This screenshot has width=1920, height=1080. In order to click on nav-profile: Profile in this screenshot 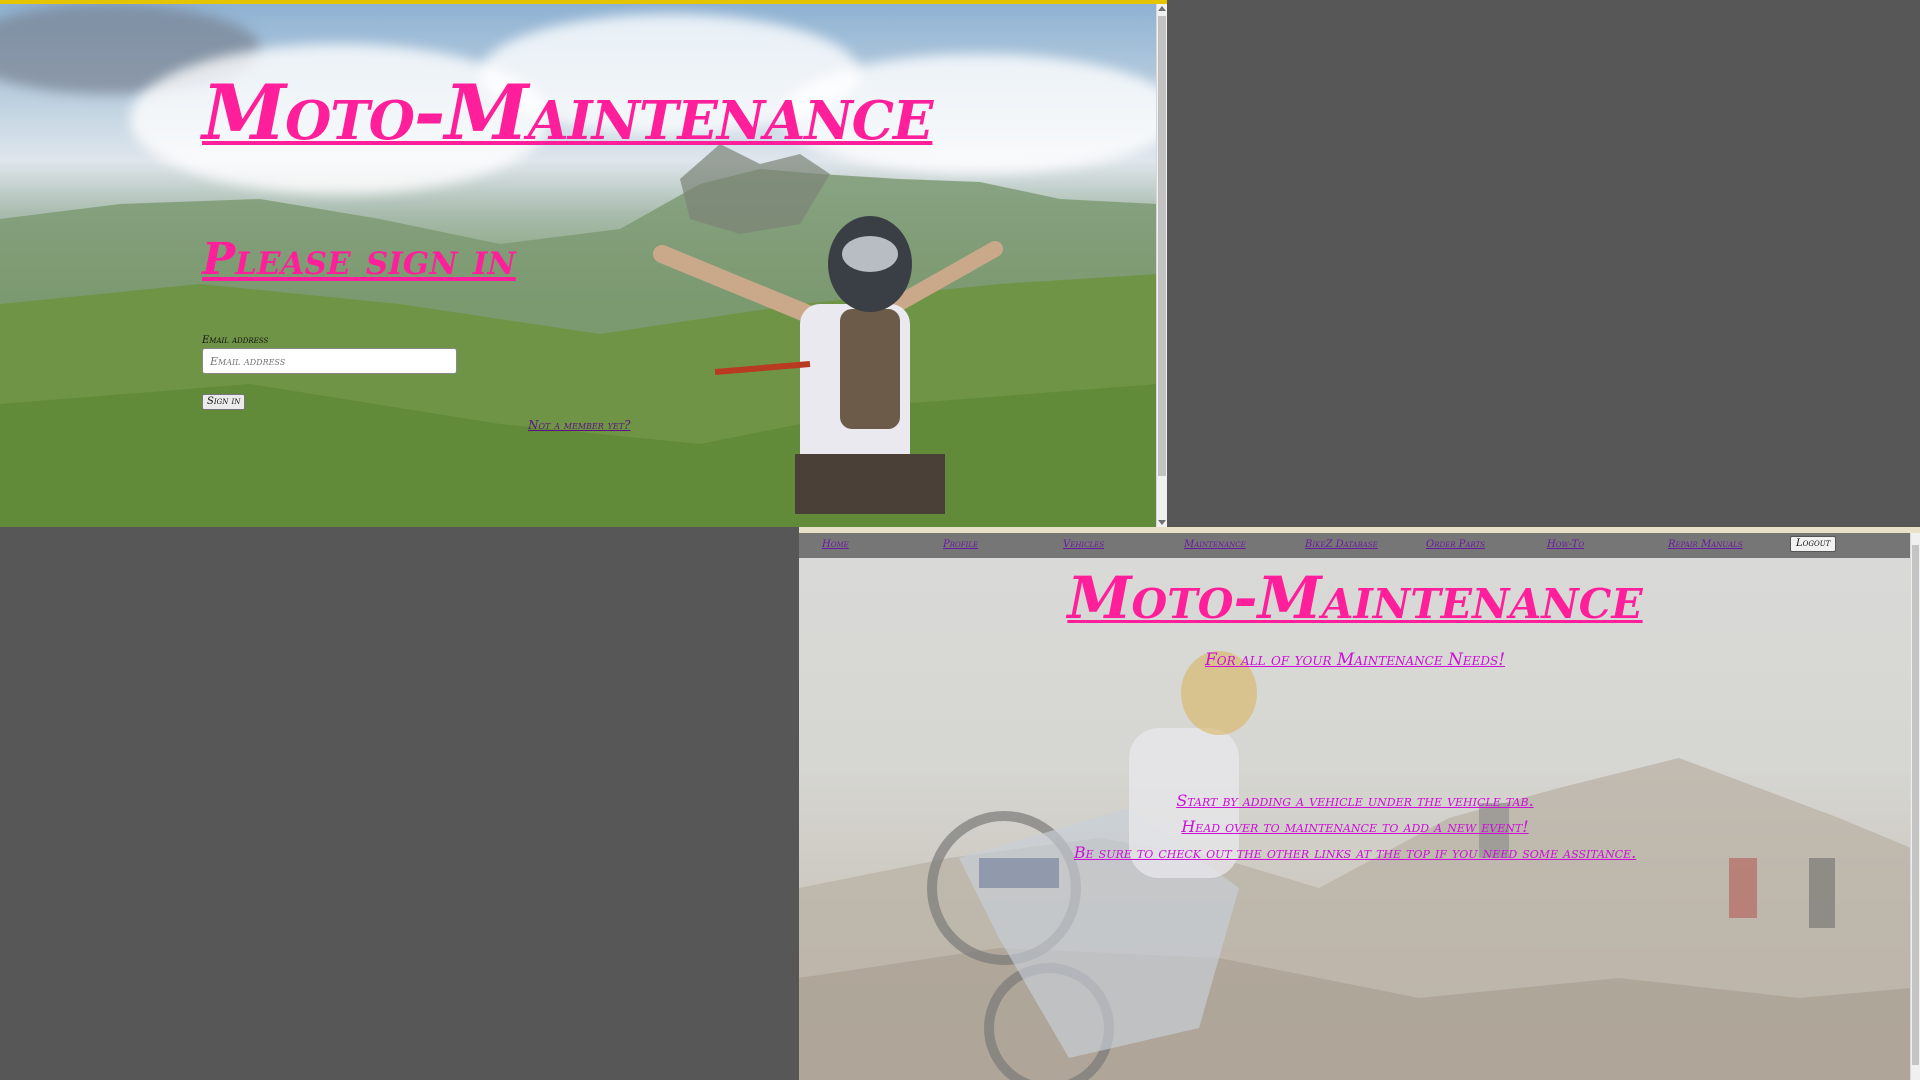, I will do `click(960, 544)`.